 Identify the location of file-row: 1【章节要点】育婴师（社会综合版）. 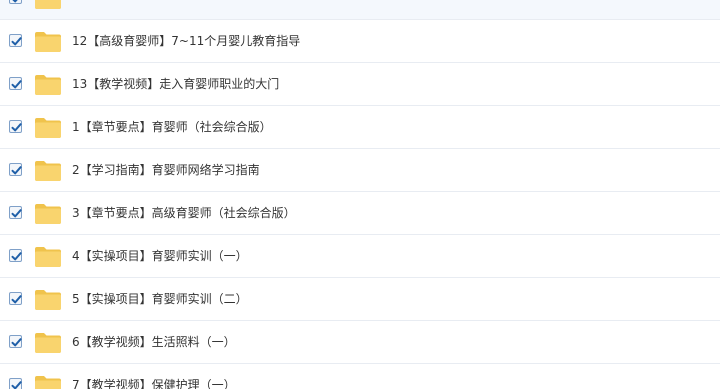
(360, 127).